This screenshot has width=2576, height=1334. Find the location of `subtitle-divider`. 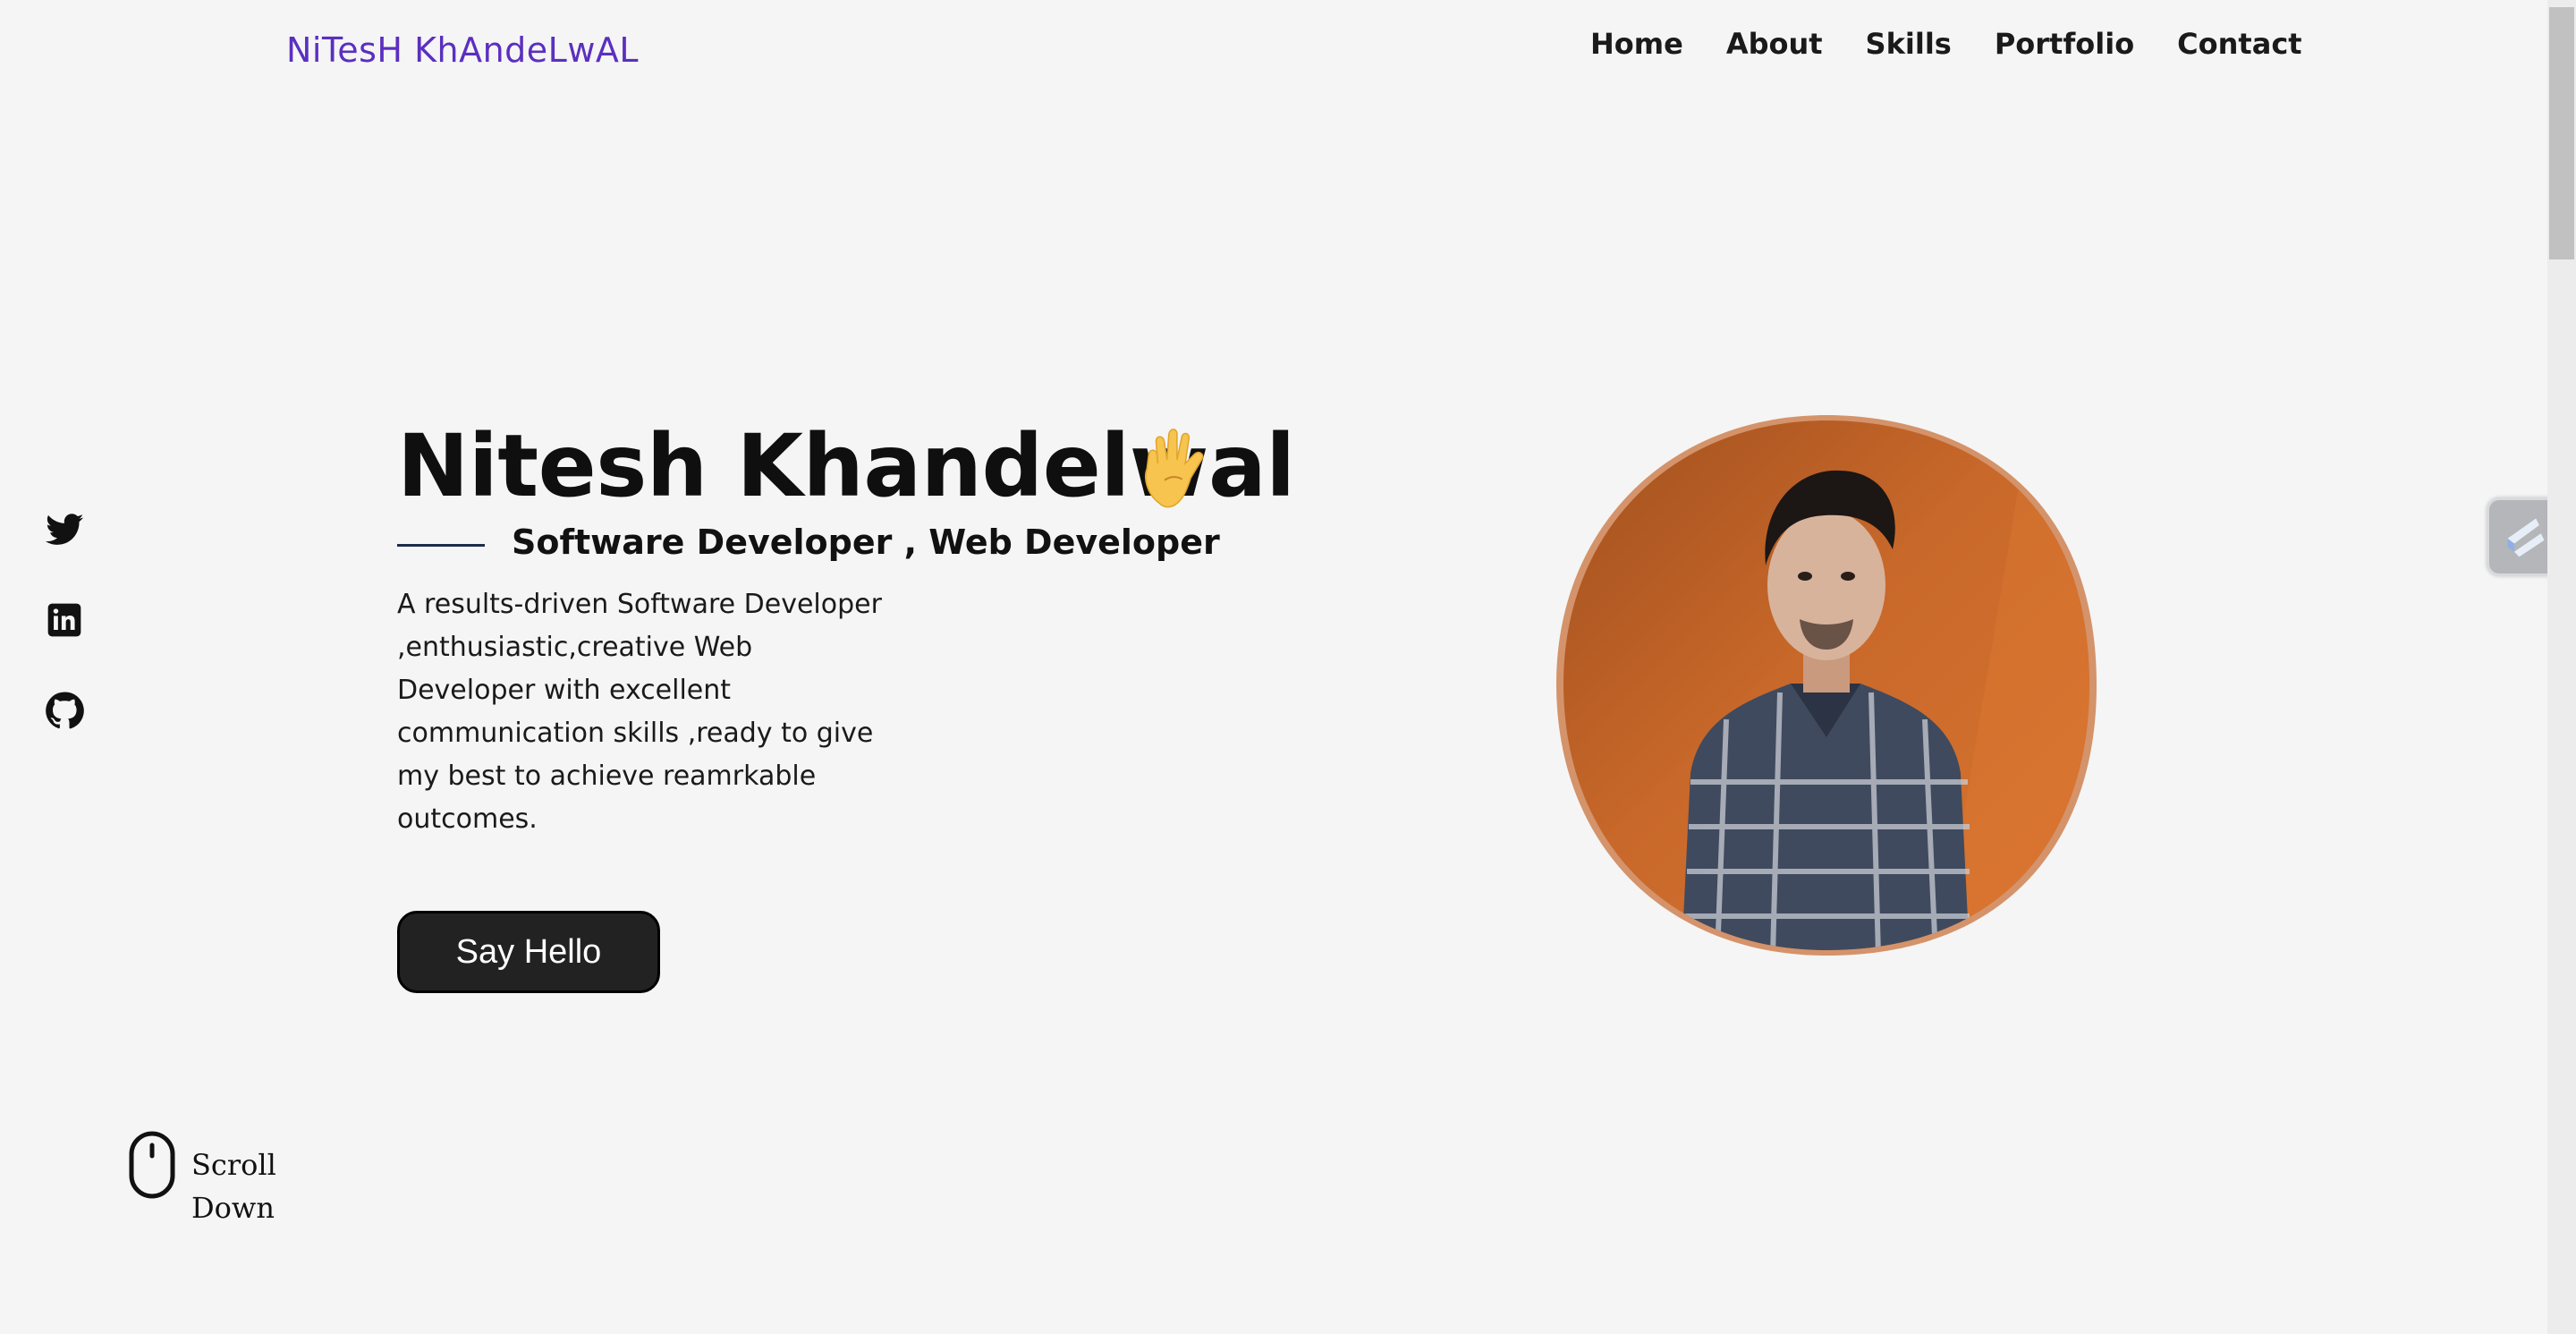

subtitle-divider is located at coordinates (441, 545).